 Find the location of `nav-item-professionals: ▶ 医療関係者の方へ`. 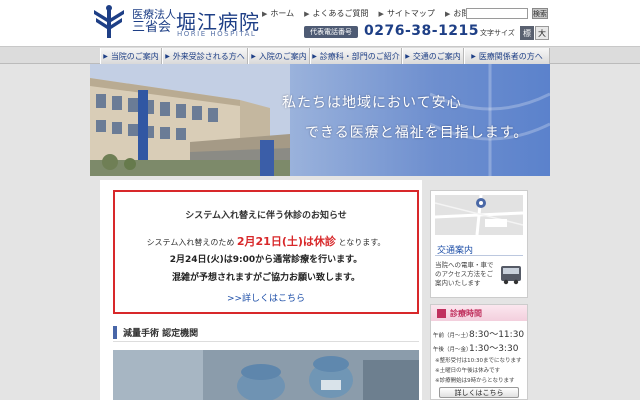

nav-item-professionals: ▶ 医療関係者の方へ is located at coordinates (507, 56).